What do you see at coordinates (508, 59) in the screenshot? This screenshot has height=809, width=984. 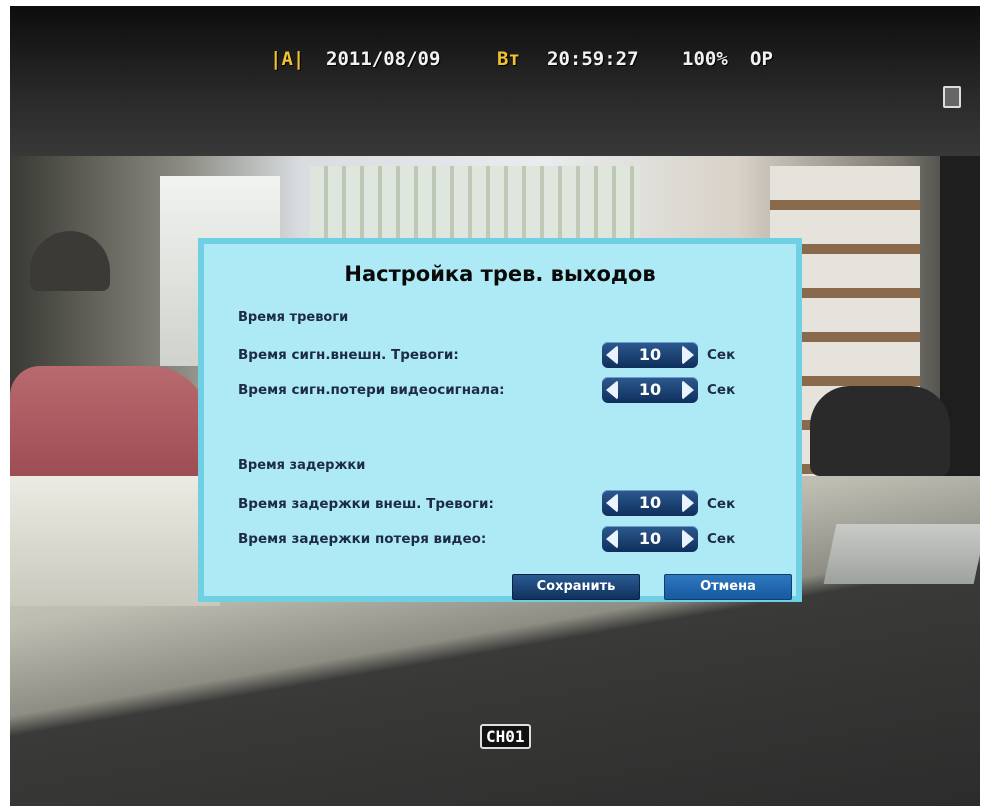 I see `osd-day: Вт` at bounding box center [508, 59].